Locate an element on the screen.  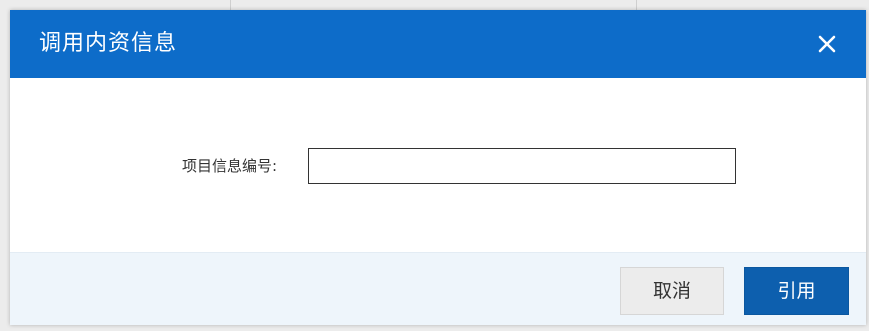
reference-button: 引用 is located at coordinates (796, 291).